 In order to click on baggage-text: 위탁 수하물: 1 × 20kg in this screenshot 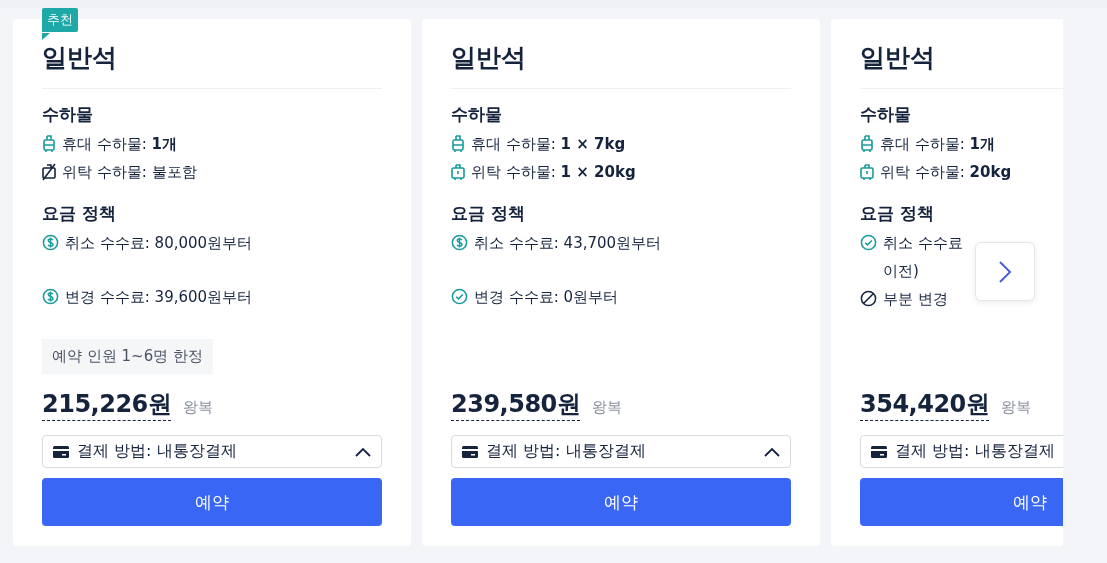, I will do `click(553, 172)`.